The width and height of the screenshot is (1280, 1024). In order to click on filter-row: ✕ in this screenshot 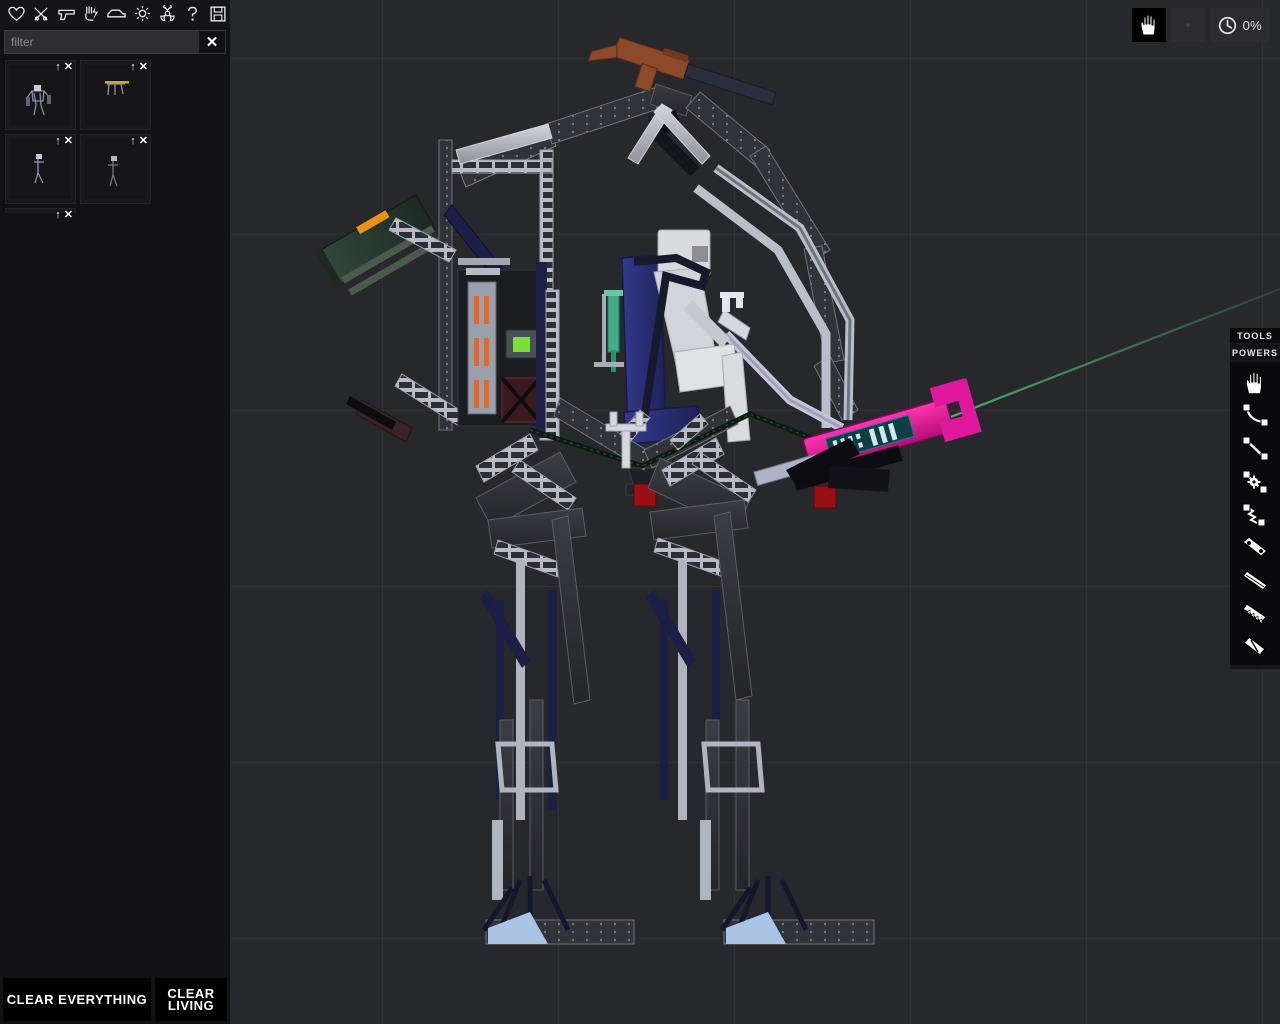, I will do `click(115, 42)`.